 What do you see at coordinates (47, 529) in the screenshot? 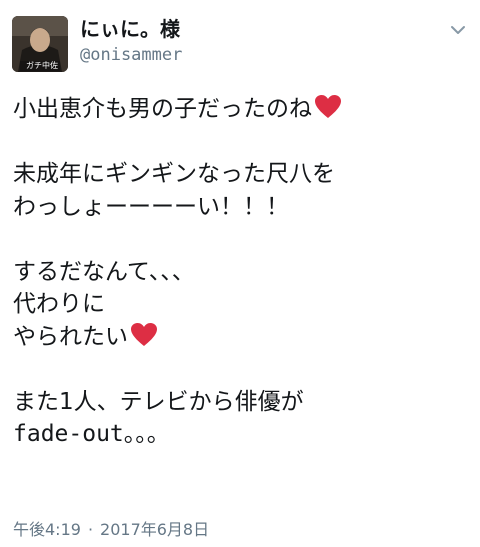
I see `tweet-time: 午後4:19` at bounding box center [47, 529].